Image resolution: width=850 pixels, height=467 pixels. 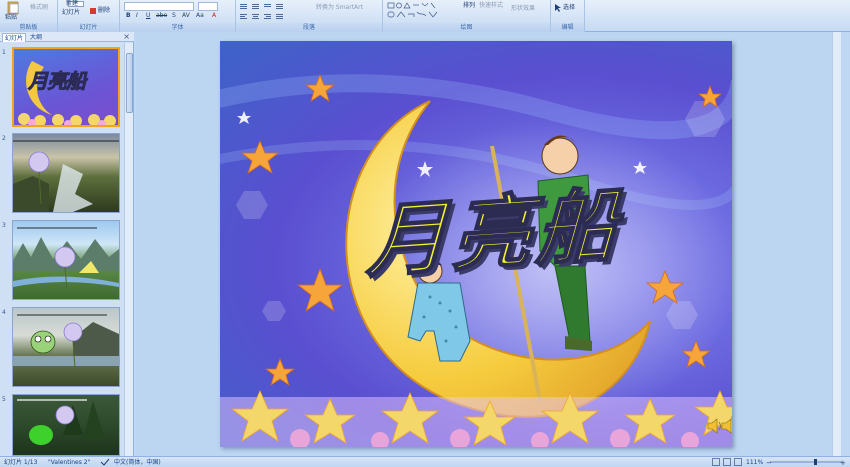 I want to click on paragraph-group: 转换为 SmartArt 段落, so click(x=309, y=16).